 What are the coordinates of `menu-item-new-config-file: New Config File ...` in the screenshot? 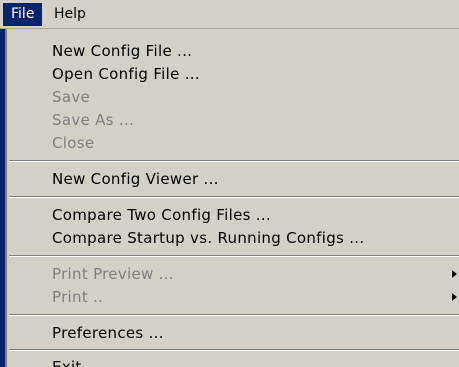 It's located at (122, 51).